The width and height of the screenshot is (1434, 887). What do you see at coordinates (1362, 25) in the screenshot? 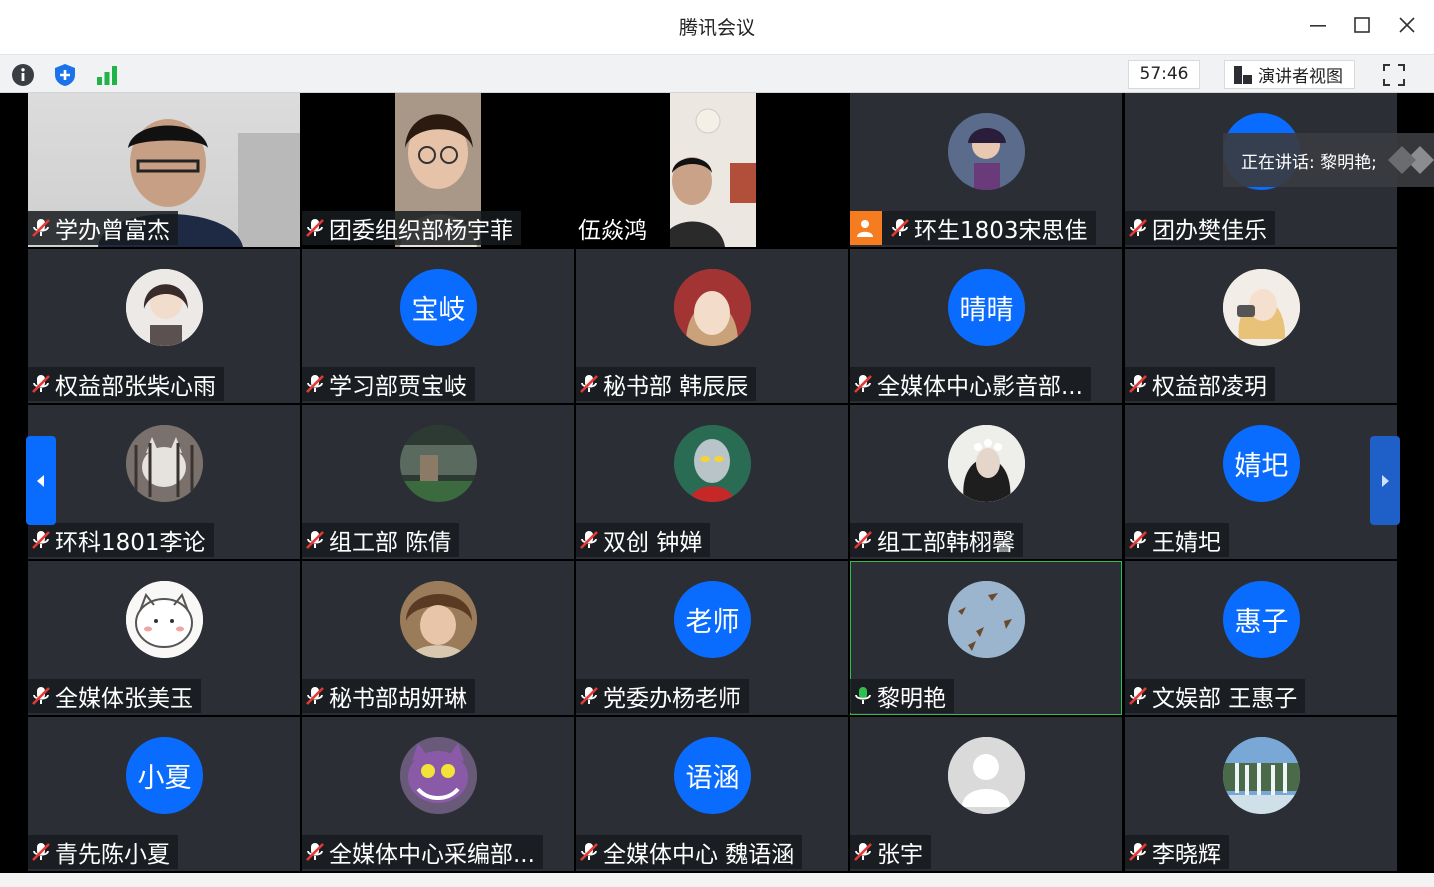
I see `maximize-button` at bounding box center [1362, 25].